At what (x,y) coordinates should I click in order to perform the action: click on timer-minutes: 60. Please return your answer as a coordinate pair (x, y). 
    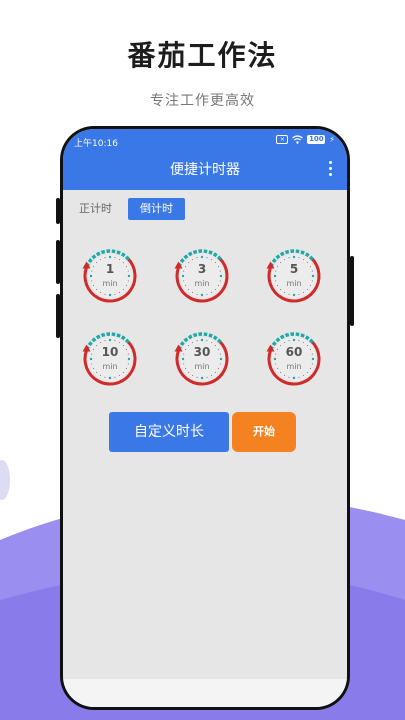
    Looking at the image, I should click on (294, 352).